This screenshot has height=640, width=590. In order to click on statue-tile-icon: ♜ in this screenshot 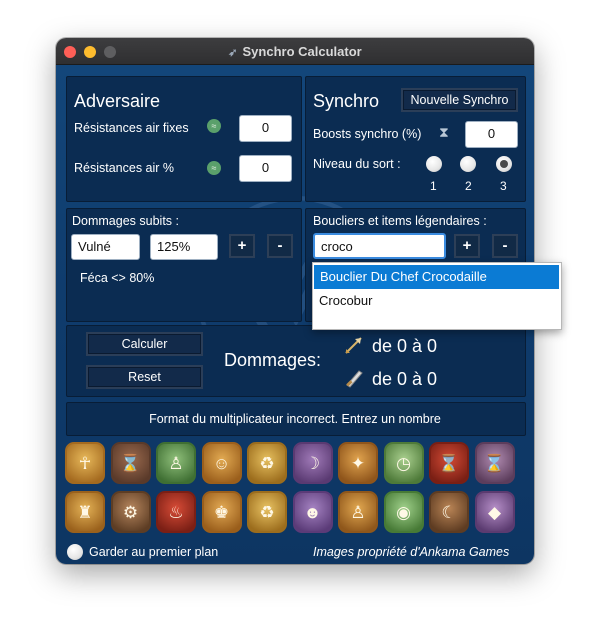, I will do `click(85, 512)`.